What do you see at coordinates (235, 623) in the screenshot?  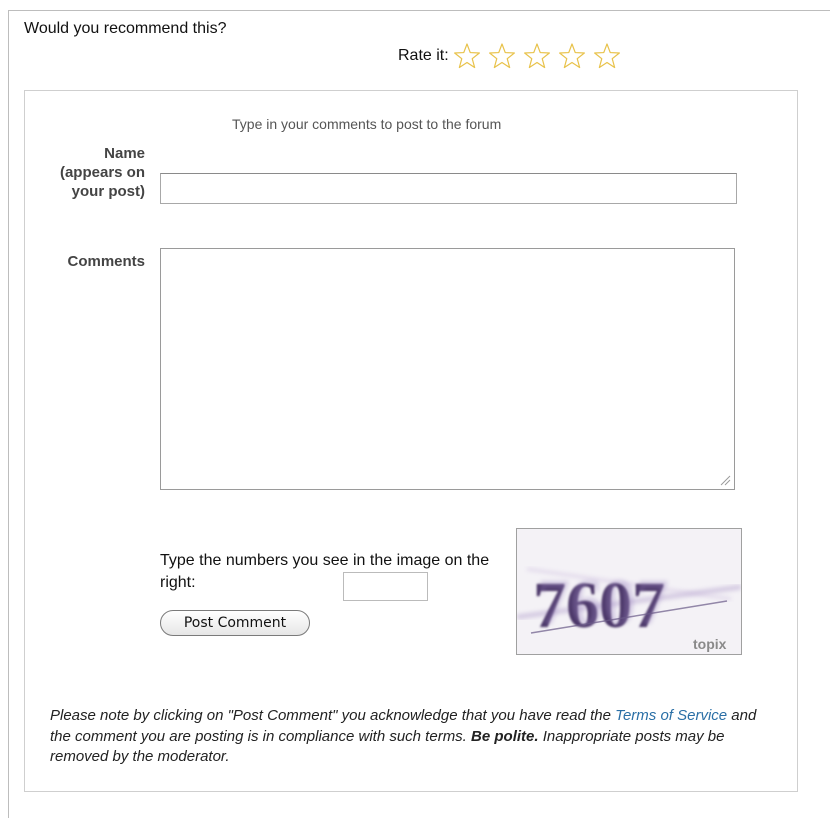 I see `post-comment-button: Post Comment` at bounding box center [235, 623].